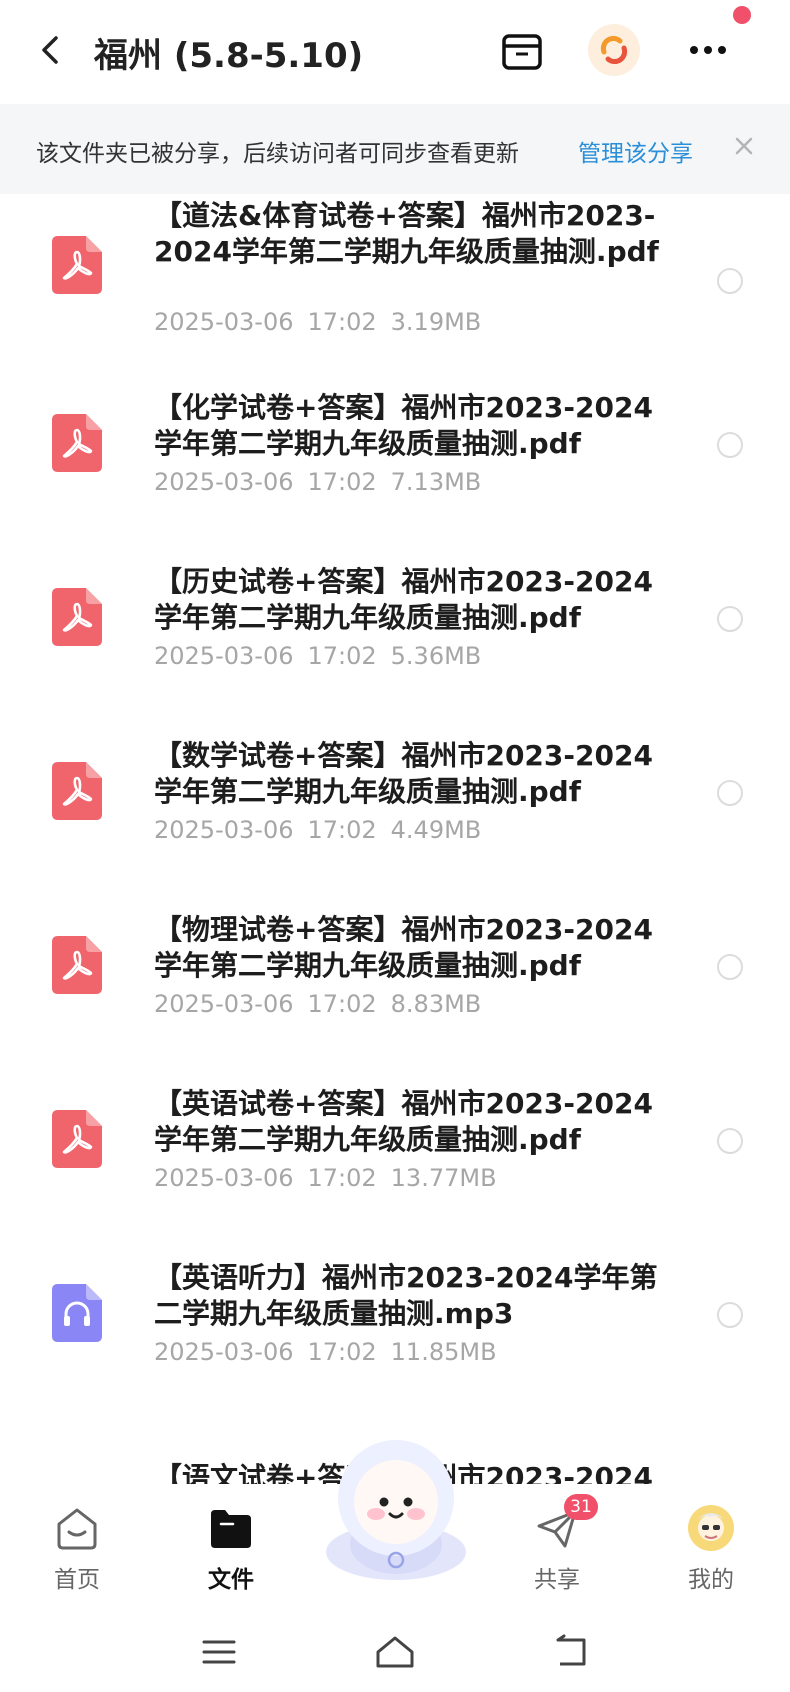 The height and width of the screenshot is (1692, 790). What do you see at coordinates (744, 146) in the screenshot?
I see `close-icon` at bounding box center [744, 146].